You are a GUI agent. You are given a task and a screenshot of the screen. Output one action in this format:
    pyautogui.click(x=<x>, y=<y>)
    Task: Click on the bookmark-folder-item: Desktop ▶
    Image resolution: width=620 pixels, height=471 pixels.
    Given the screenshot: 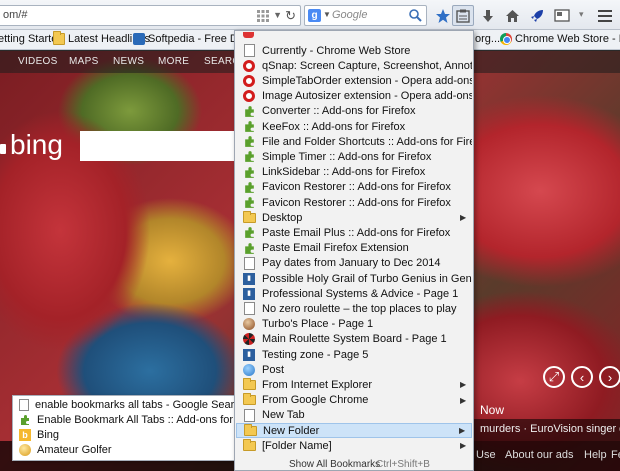 What is the action you would take?
    pyautogui.click(x=354, y=217)
    